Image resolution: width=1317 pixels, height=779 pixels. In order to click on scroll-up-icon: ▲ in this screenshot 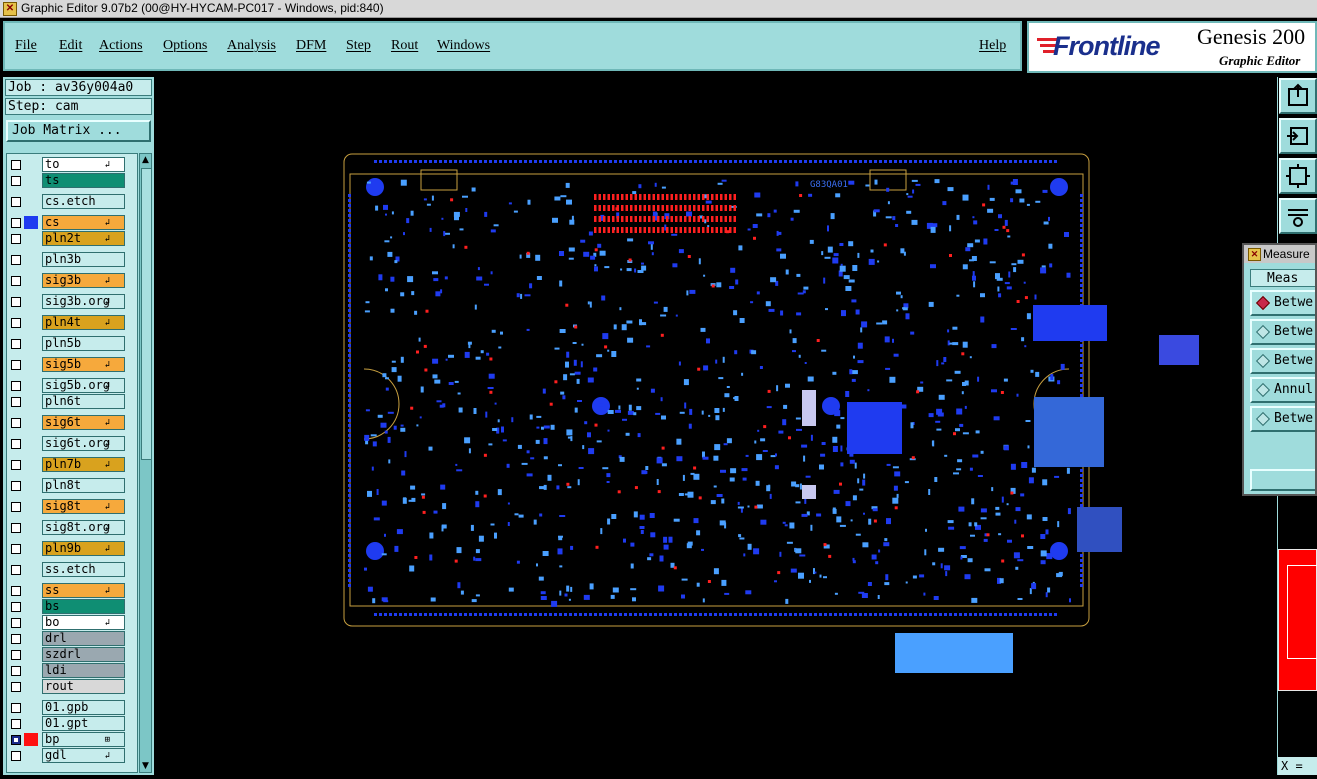, I will do `click(145, 160)`.